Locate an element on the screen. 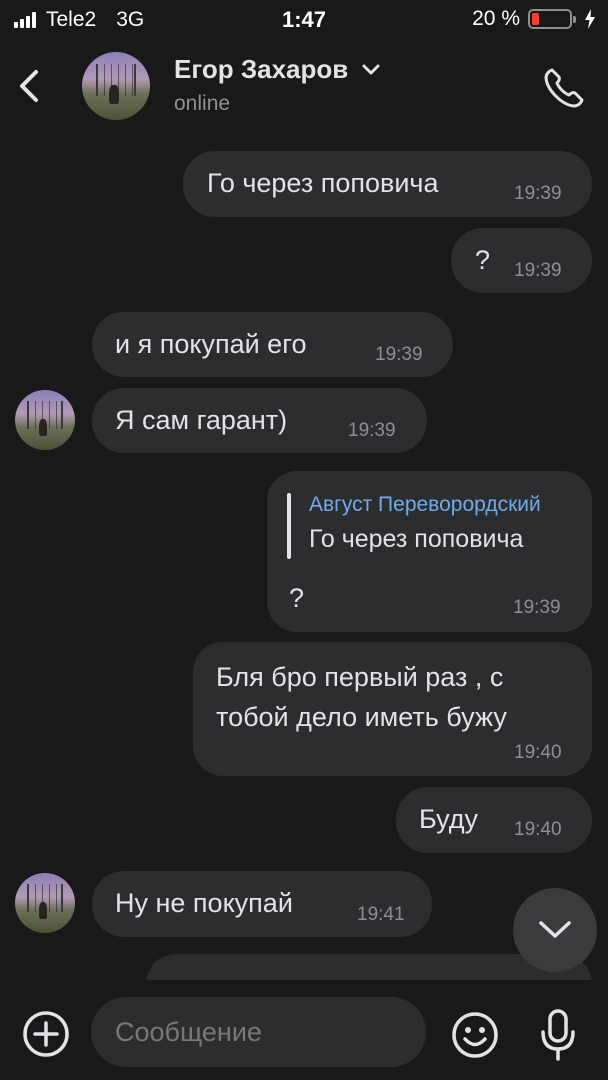 Image resolution: width=608 pixels, height=1080 pixels. smile-icon is located at coordinates (475, 1035).